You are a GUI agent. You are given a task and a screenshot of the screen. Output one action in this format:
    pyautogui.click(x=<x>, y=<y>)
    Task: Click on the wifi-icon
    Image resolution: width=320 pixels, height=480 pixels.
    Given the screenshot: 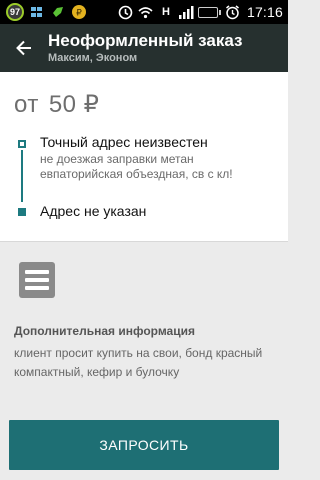 What is the action you would take?
    pyautogui.click(x=146, y=12)
    